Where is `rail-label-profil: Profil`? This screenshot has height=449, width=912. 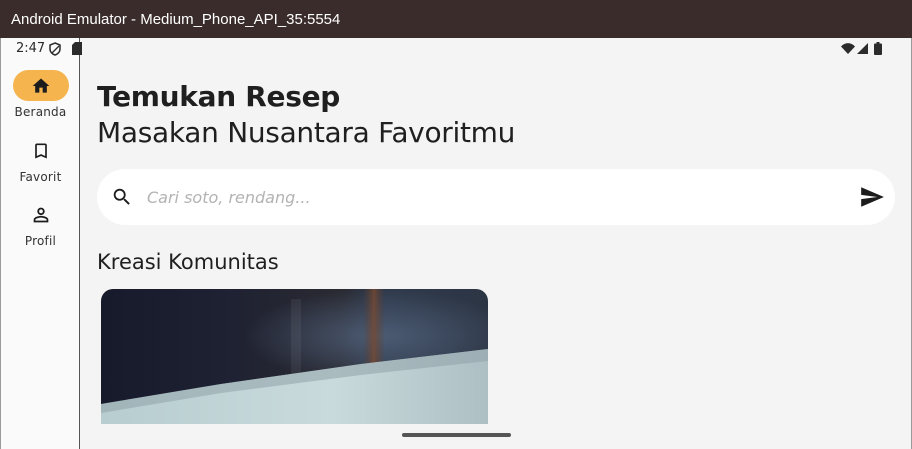
rail-label-profil: Profil is located at coordinates (40, 241).